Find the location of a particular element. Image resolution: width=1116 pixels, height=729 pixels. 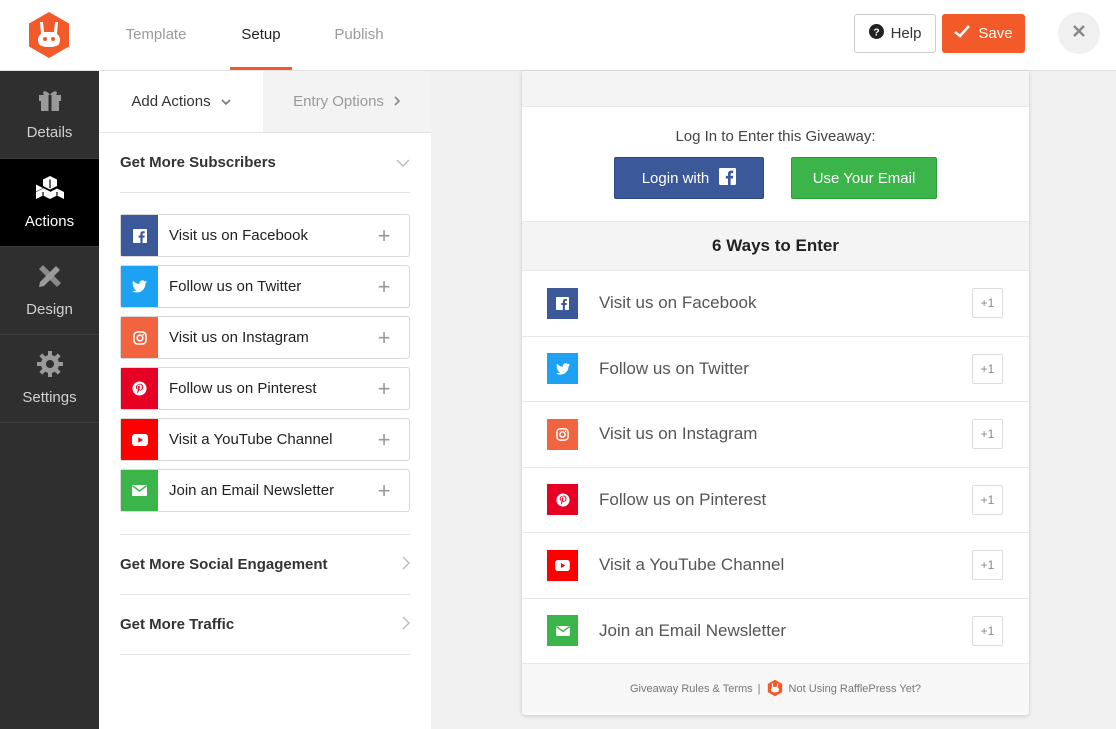

login-buttons: Login with Use Your Email is located at coordinates (775, 178).